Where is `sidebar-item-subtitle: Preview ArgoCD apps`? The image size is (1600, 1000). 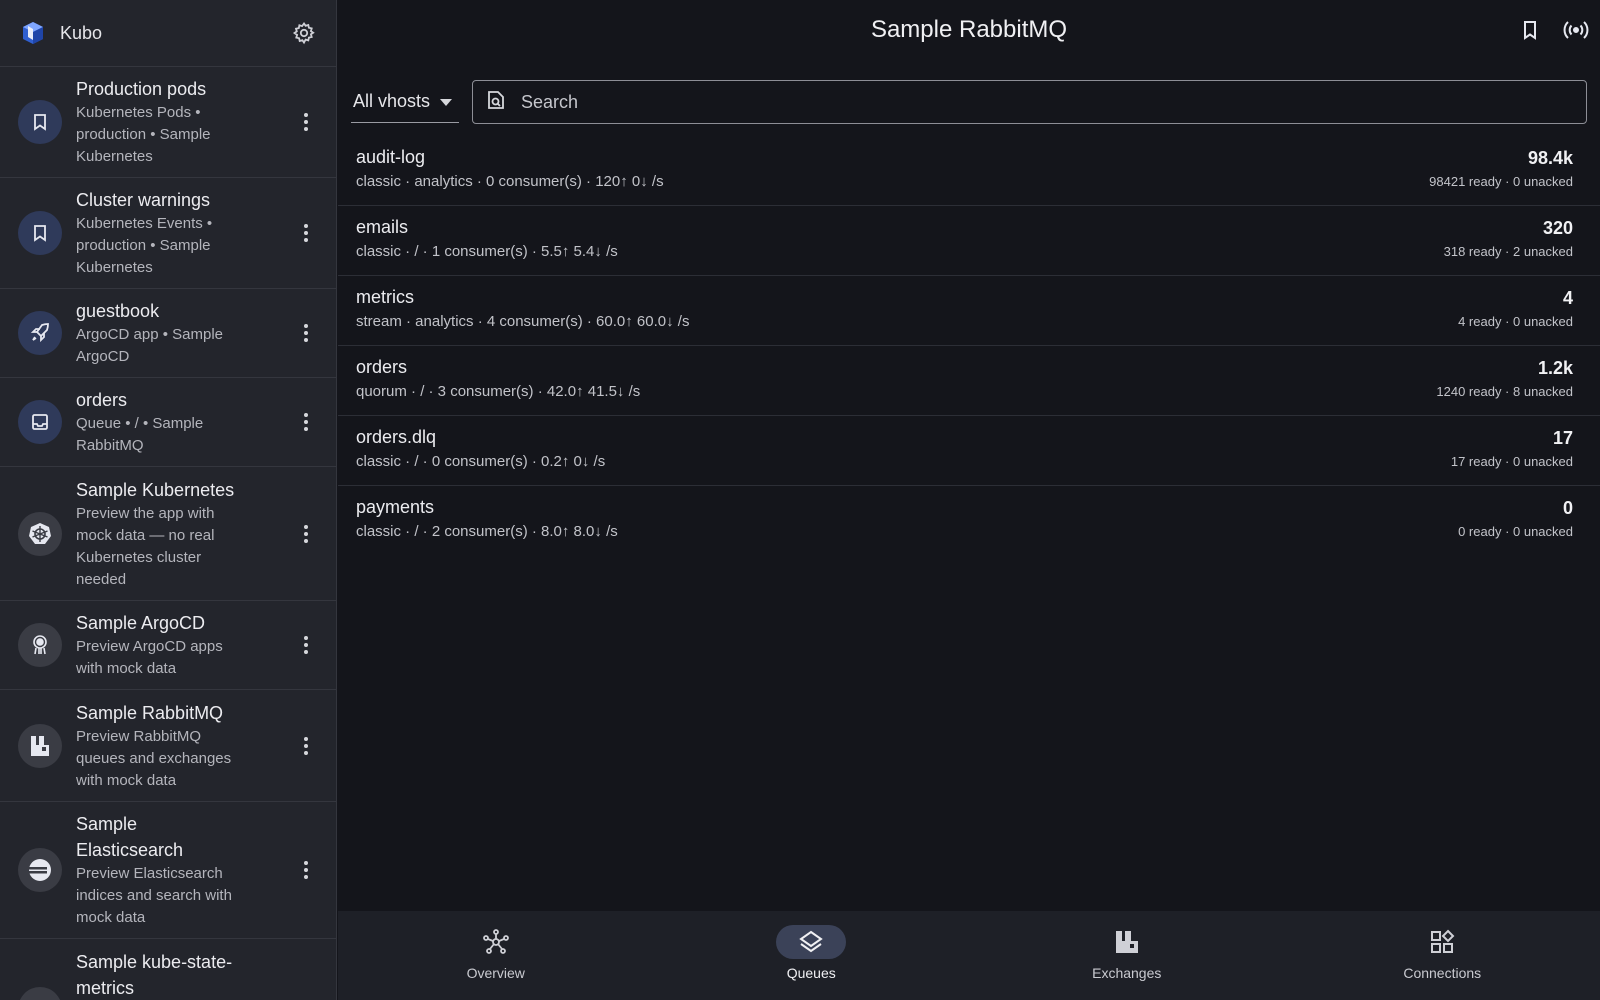 sidebar-item-subtitle: Preview ArgoCD apps is located at coordinates (149, 646).